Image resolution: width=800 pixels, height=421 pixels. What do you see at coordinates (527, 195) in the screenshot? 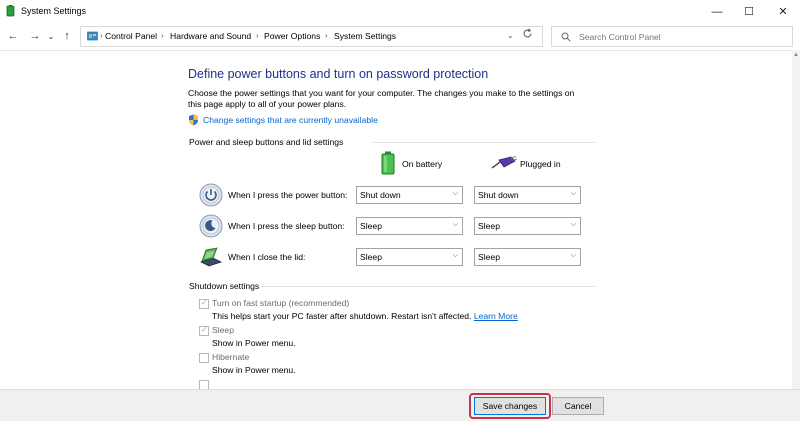
I see `power-button-plugged-select: Shut down ⌵` at bounding box center [527, 195].